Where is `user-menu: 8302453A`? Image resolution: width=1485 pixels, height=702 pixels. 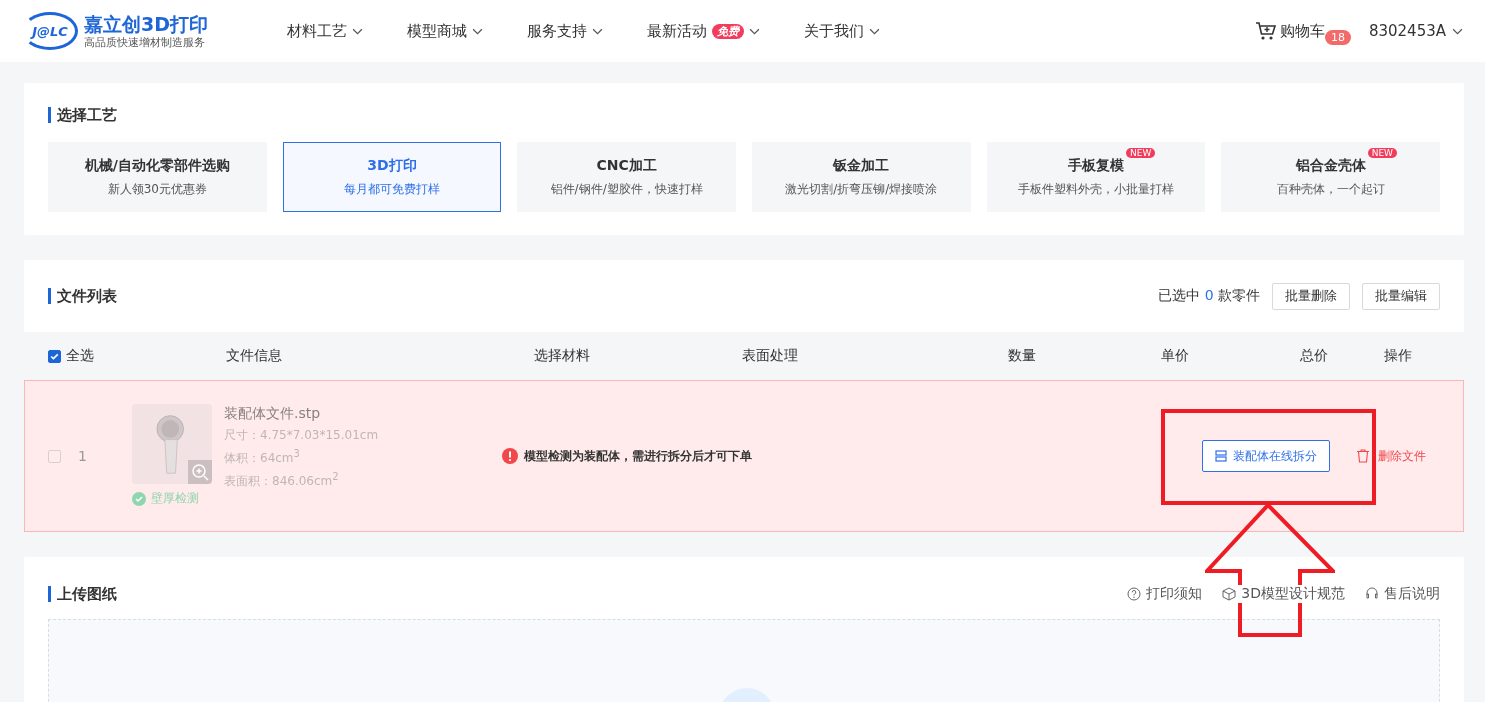 user-menu: 8302453A is located at coordinates (1415, 31).